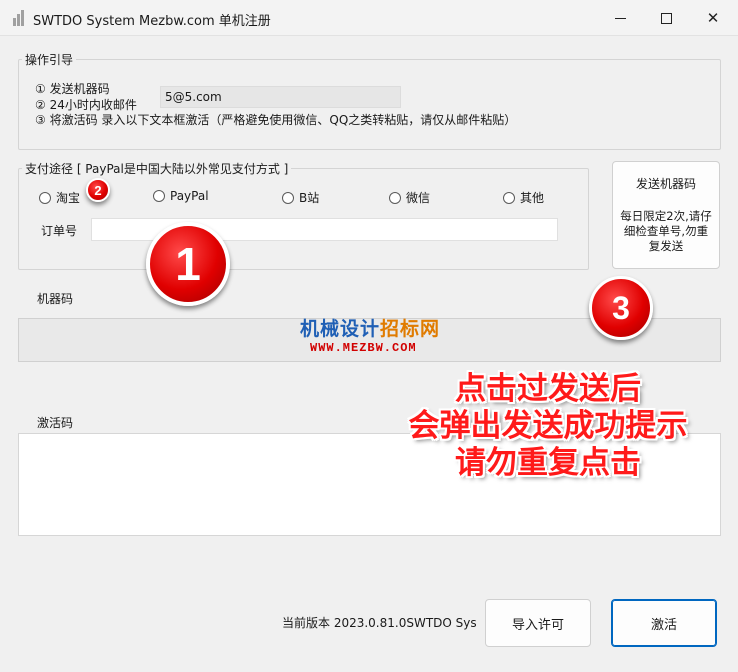 The height and width of the screenshot is (672, 738). I want to click on watermark-title: 机械设计招标网, so click(370, 327).